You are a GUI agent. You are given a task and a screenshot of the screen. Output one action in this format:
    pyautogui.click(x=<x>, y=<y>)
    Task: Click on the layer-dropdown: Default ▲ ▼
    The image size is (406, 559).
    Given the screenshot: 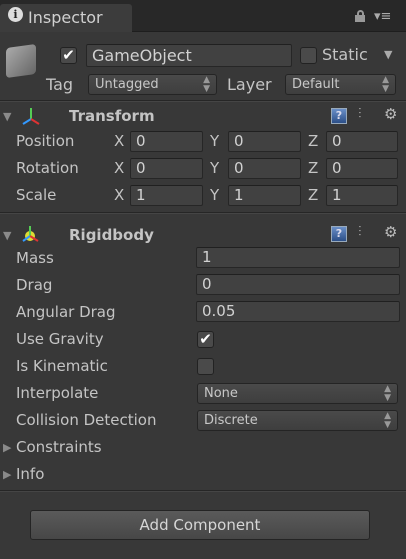 What is the action you would take?
    pyautogui.click(x=340, y=84)
    